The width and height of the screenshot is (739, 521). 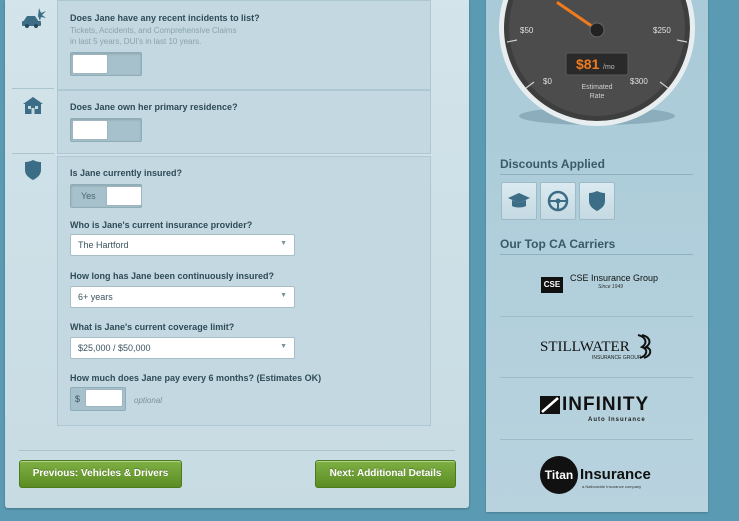 What do you see at coordinates (559, 475) in the screenshot?
I see `titan-logo-mark: Titan` at bounding box center [559, 475].